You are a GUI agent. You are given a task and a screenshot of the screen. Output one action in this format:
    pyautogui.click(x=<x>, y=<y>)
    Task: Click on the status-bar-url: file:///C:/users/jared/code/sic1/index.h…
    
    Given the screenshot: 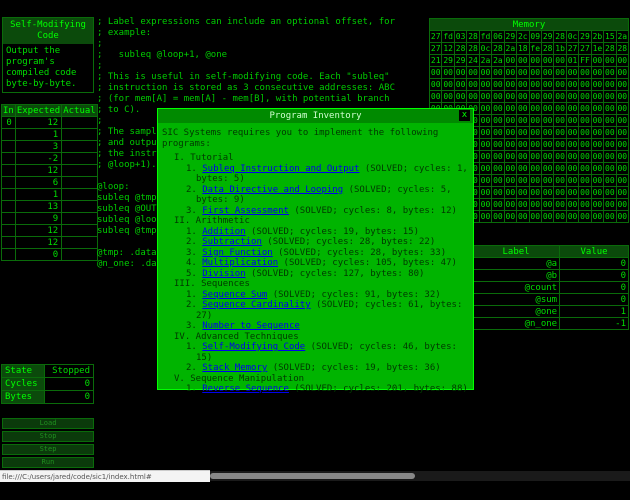 What is the action you would take?
    pyautogui.click(x=105, y=476)
    